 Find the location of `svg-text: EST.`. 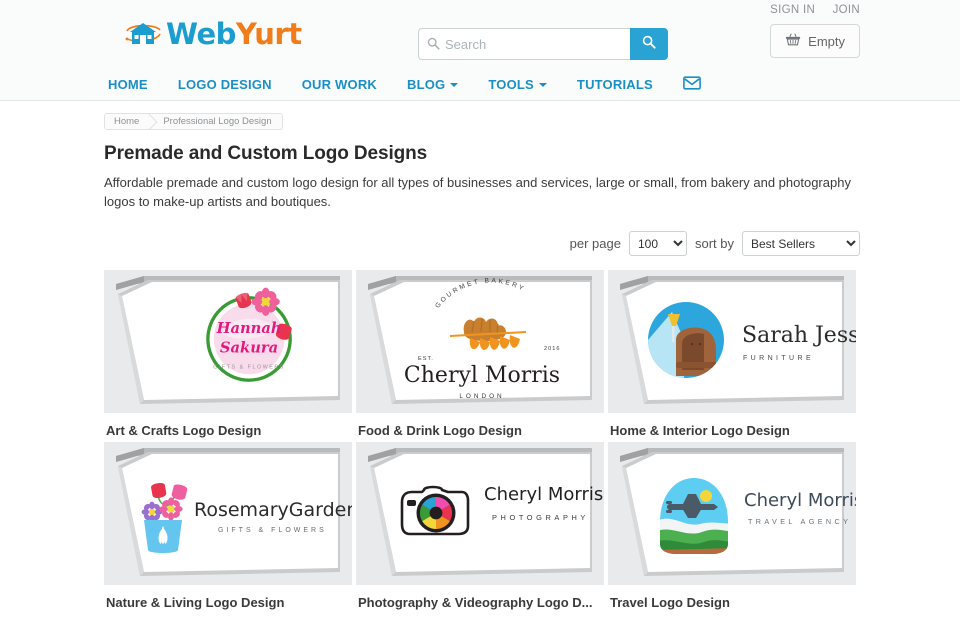

svg-text: EST. is located at coordinates (426, 359).